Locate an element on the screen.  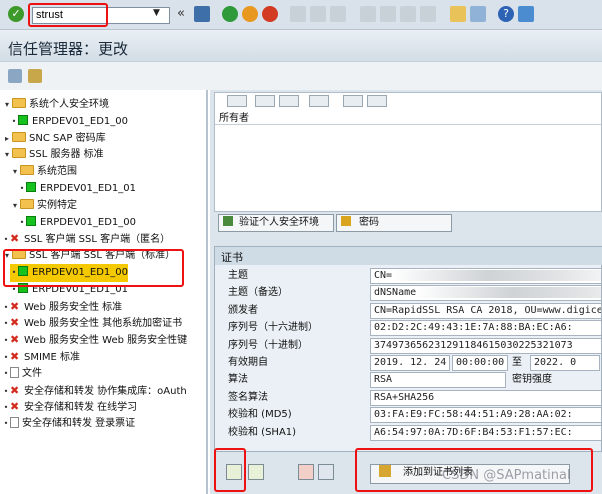
find-icon is located at coordinates (318, 14).